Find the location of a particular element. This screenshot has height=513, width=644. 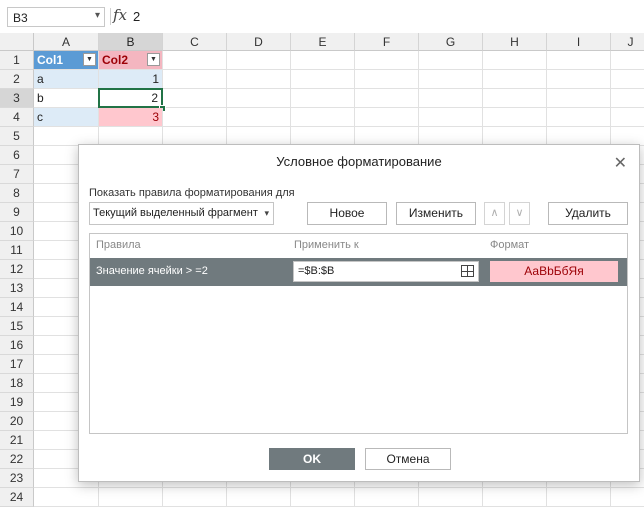

row-header-14: 14 is located at coordinates (17, 307).